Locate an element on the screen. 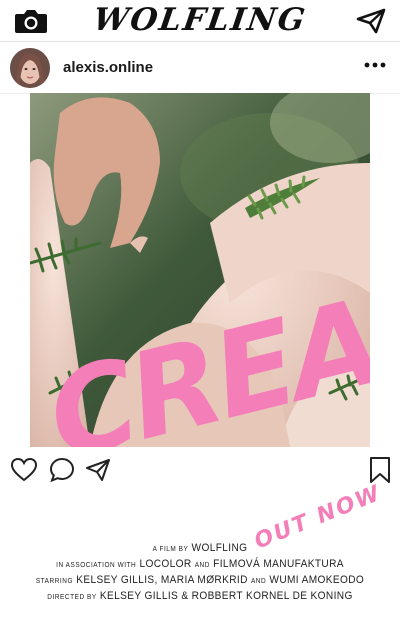 The image size is (400, 617). post-header: alexis.online is located at coordinates (200, 68).